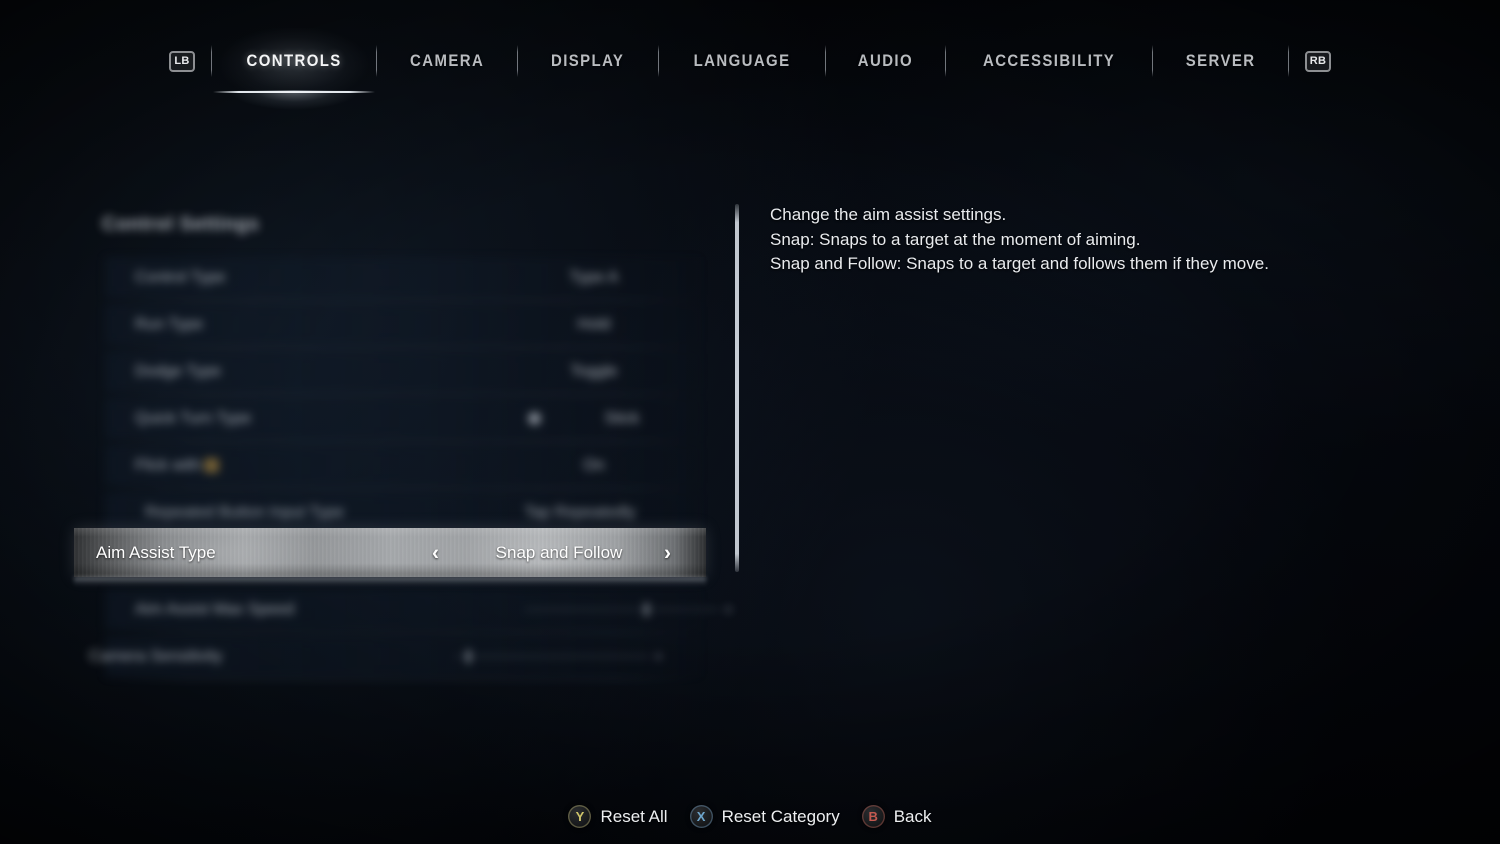 The width and height of the screenshot is (1500, 844). I want to click on tab-accessibility: ACCESSIBILITY, so click(1049, 61).